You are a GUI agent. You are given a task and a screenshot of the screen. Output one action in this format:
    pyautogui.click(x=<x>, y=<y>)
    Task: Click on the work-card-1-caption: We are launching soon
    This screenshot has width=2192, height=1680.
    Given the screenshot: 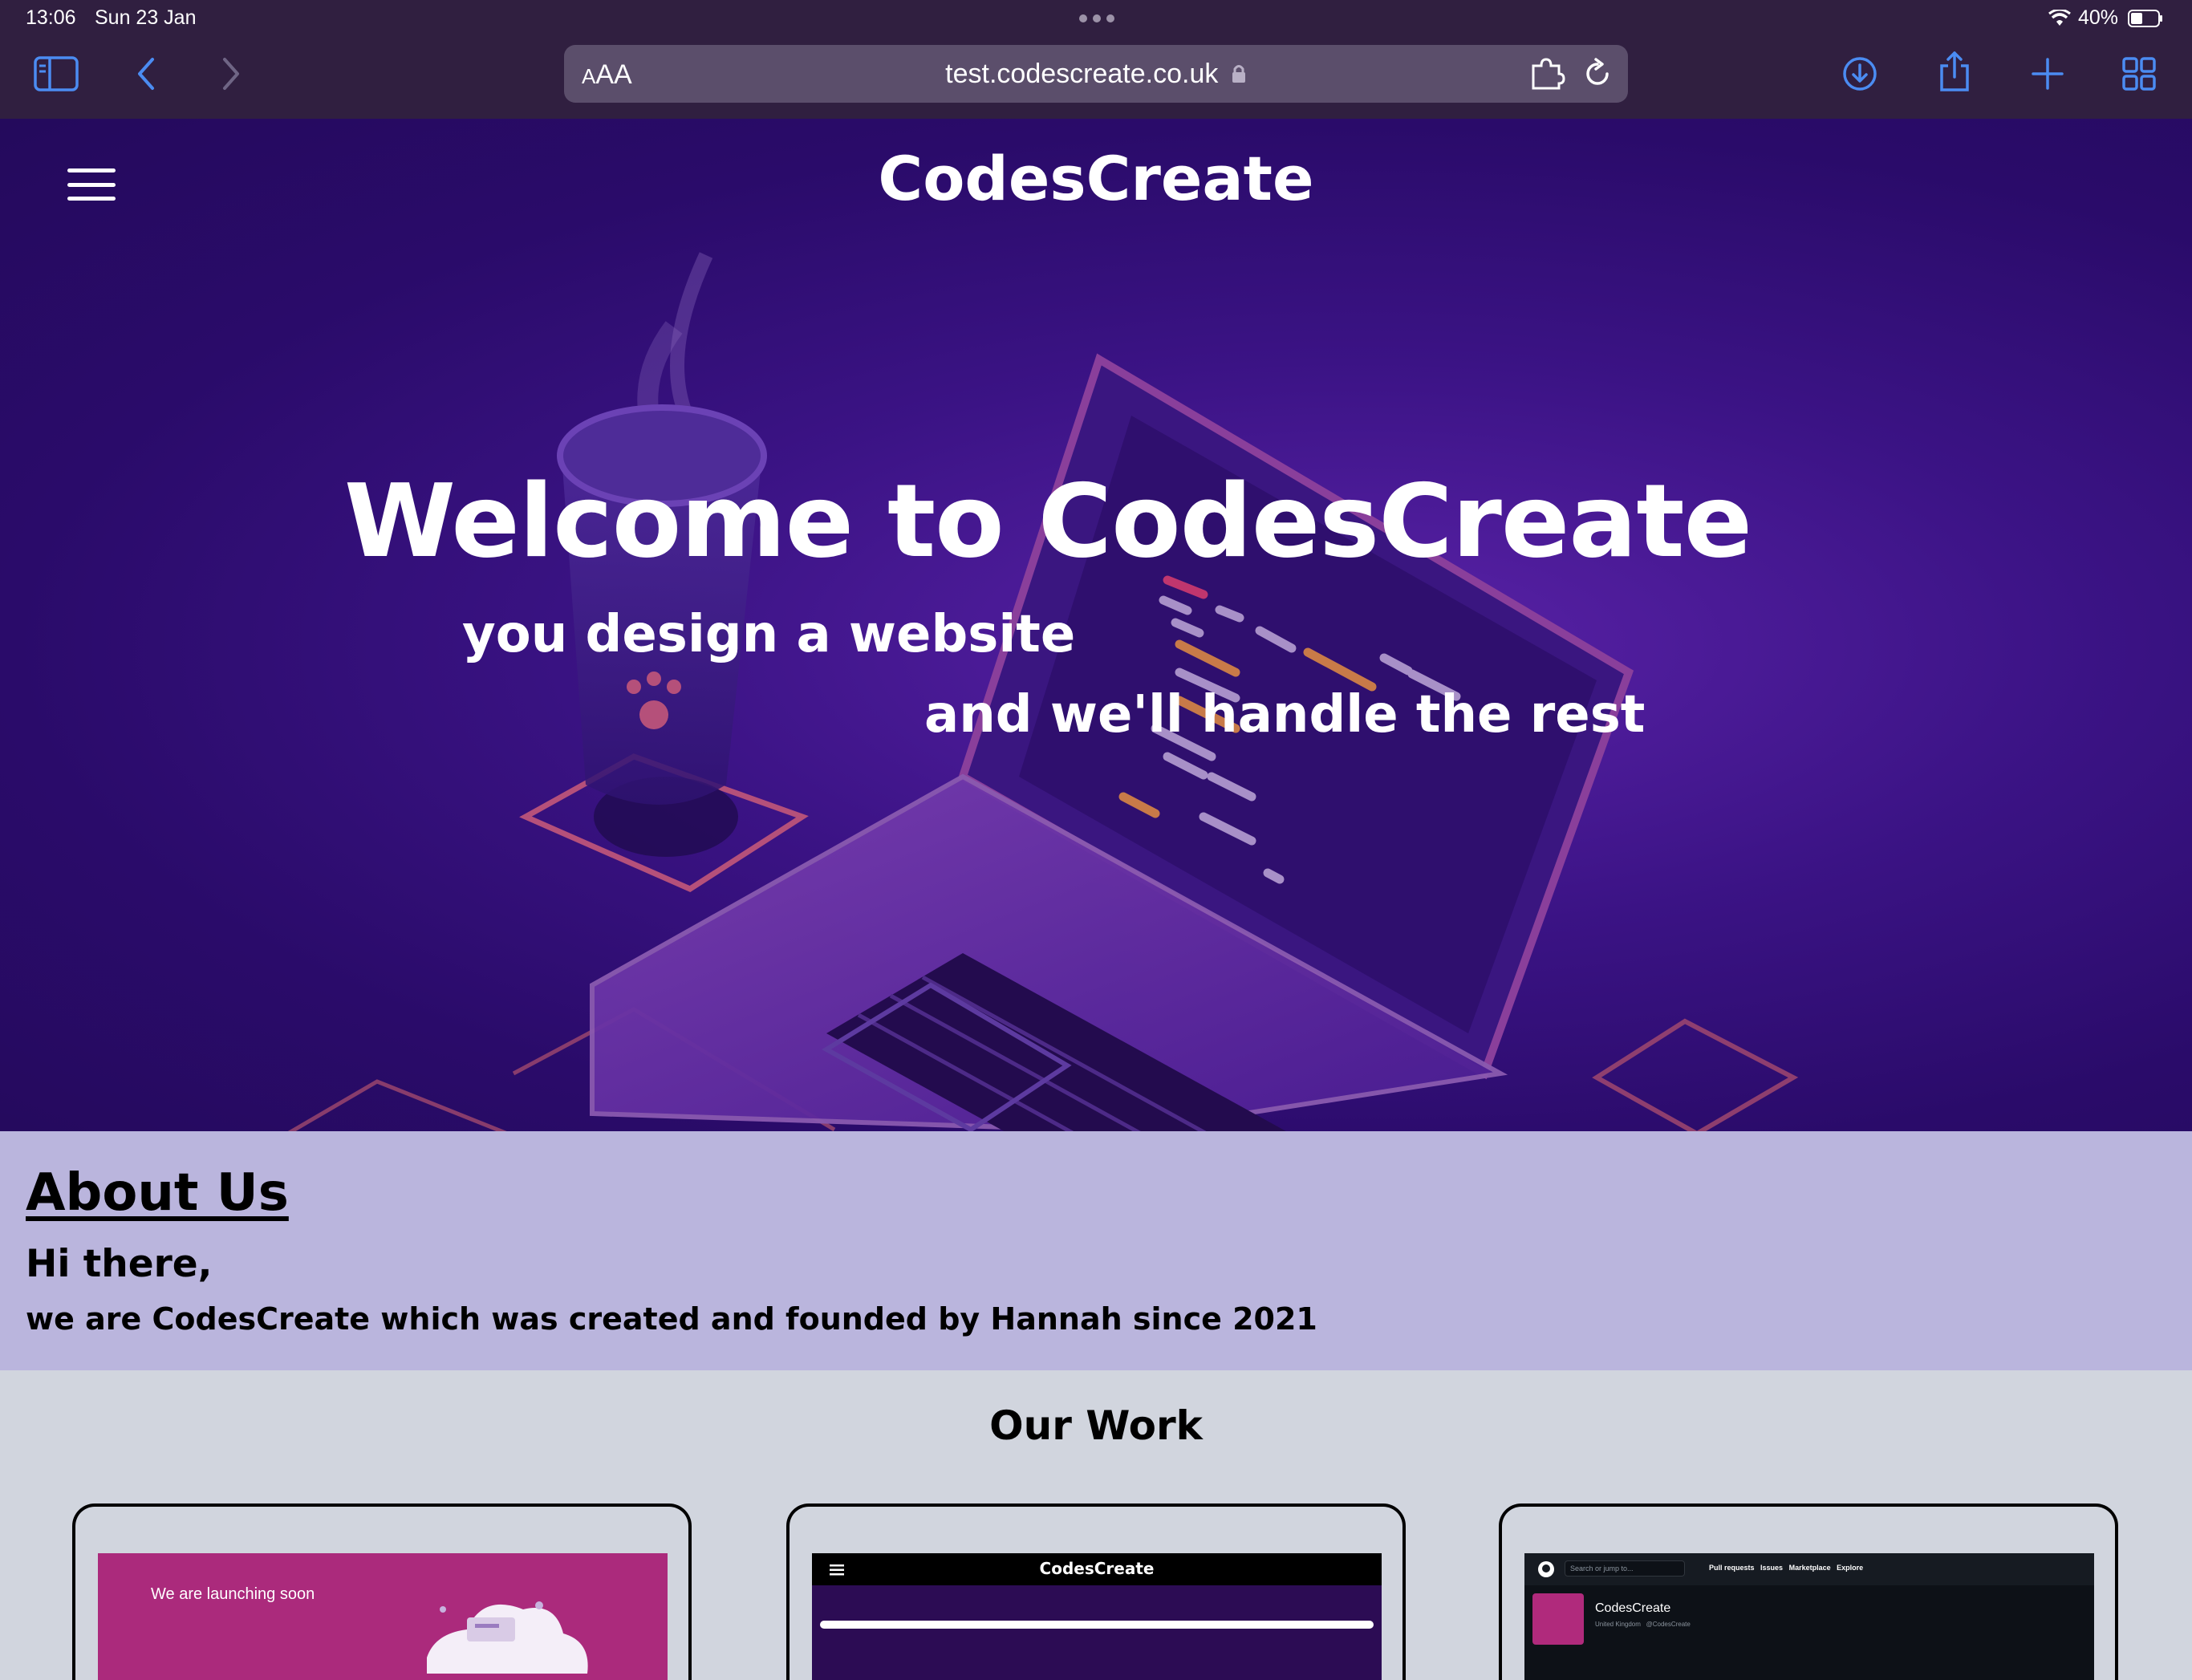 What is the action you would take?
    pyautogui.click(x=233, y=1594)
    